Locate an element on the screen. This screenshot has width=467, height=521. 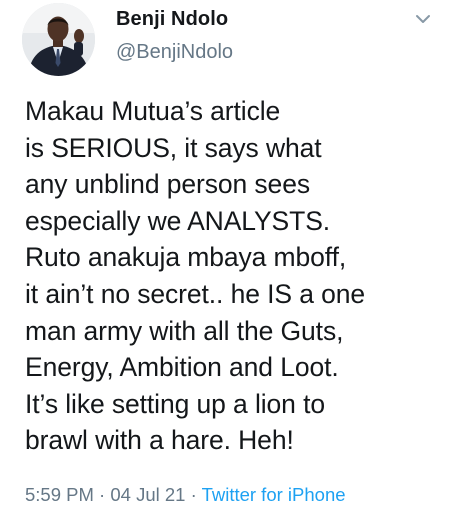
tweet-time: 5:59 PM is located at coordinates (59, 494).